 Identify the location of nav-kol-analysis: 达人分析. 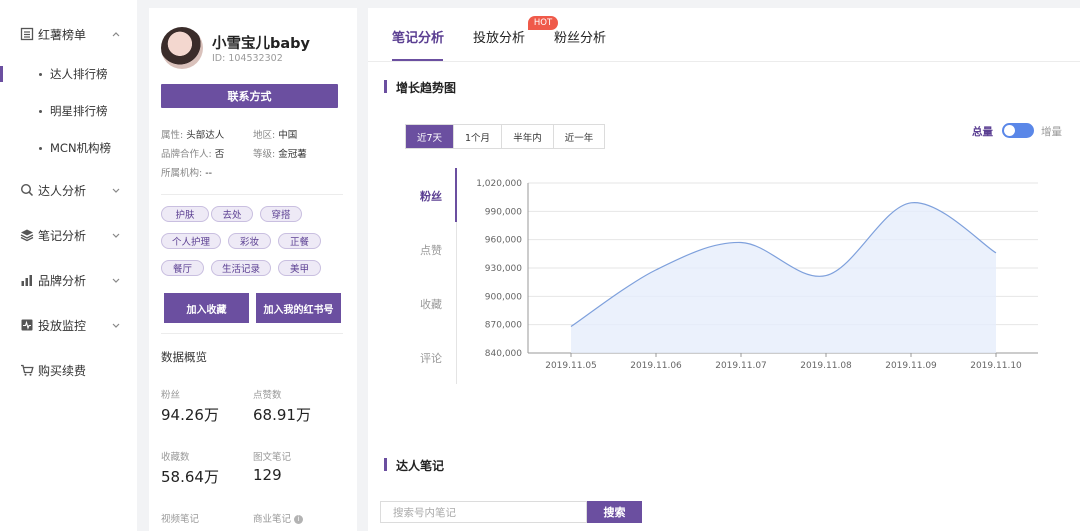
(68, 190).